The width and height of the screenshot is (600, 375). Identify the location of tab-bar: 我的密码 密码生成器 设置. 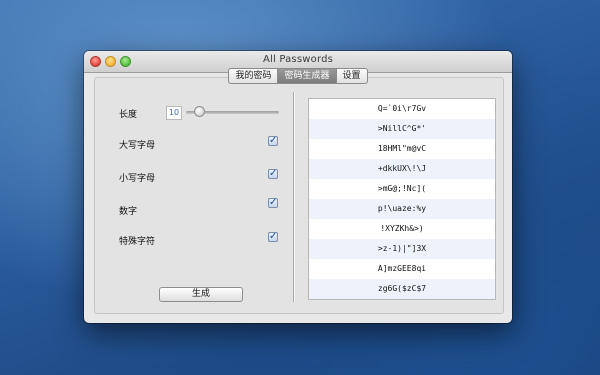
(298, 76).